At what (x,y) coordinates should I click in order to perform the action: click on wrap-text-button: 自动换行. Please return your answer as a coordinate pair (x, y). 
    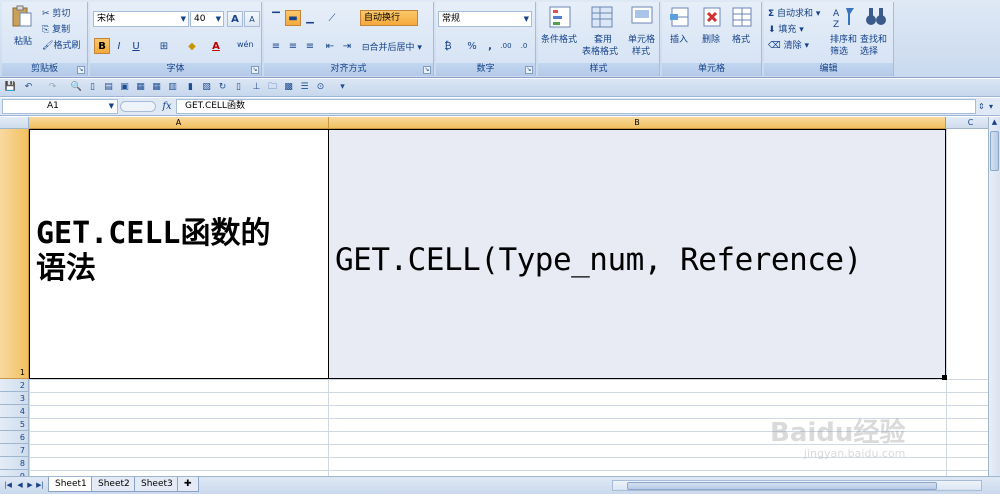
    Looking at the image, I should click on (389, 18).